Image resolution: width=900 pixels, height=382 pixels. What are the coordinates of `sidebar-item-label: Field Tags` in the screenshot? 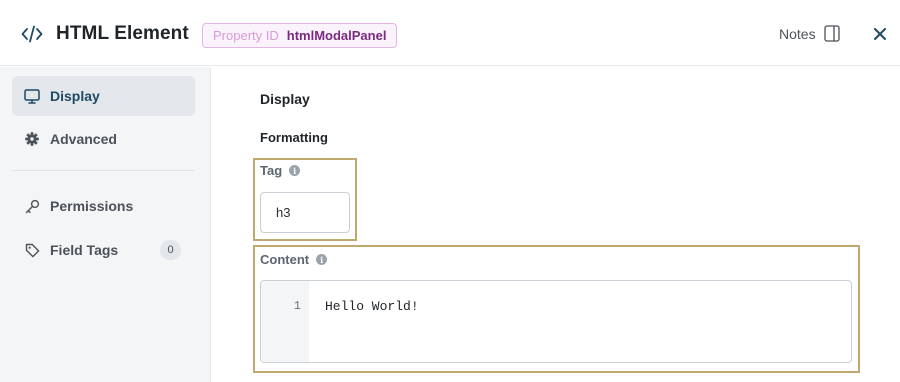 It's located at (84, 250).